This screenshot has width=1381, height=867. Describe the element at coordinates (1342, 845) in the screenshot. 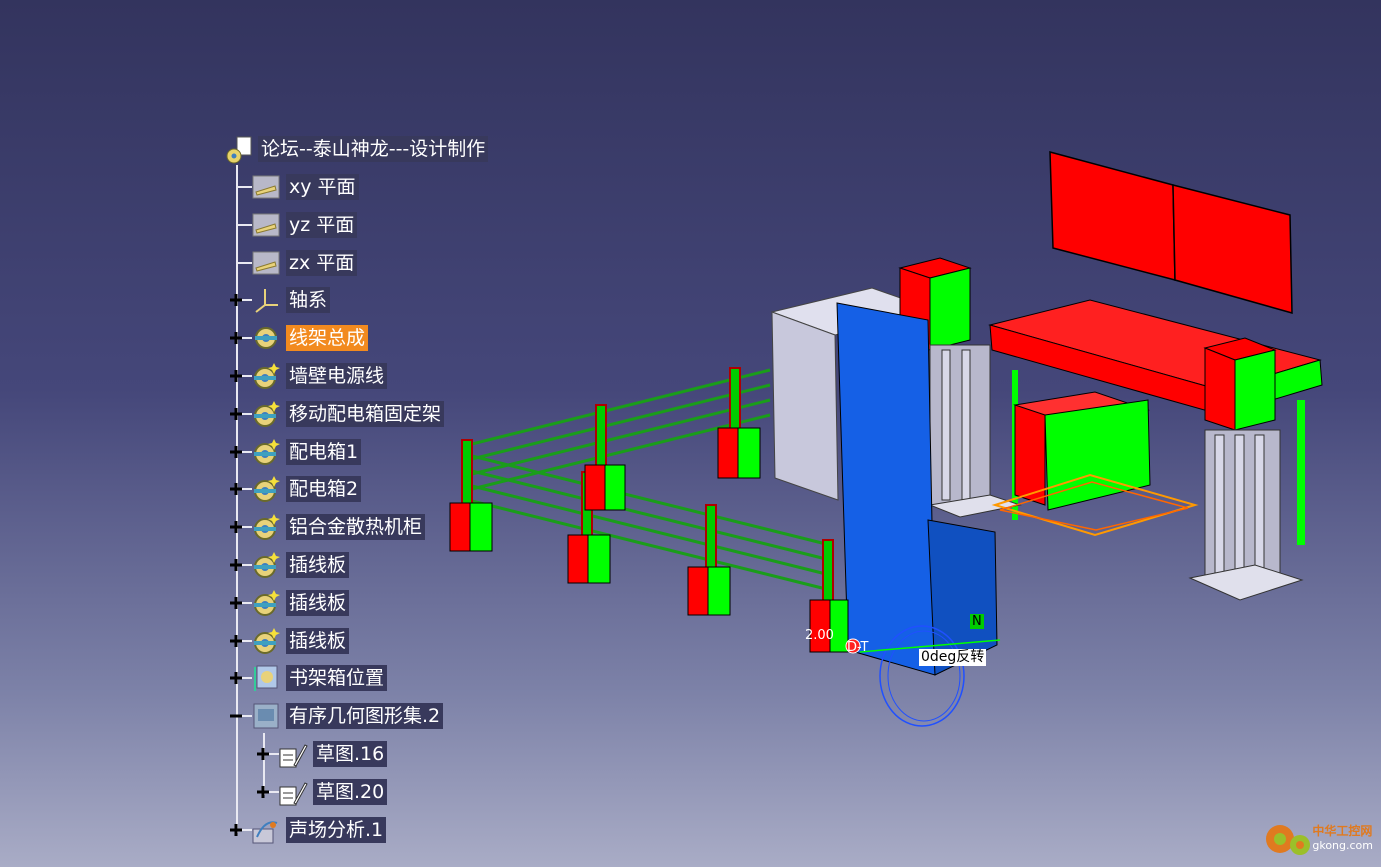

I see `watermark-url: gkong.com` at that location.